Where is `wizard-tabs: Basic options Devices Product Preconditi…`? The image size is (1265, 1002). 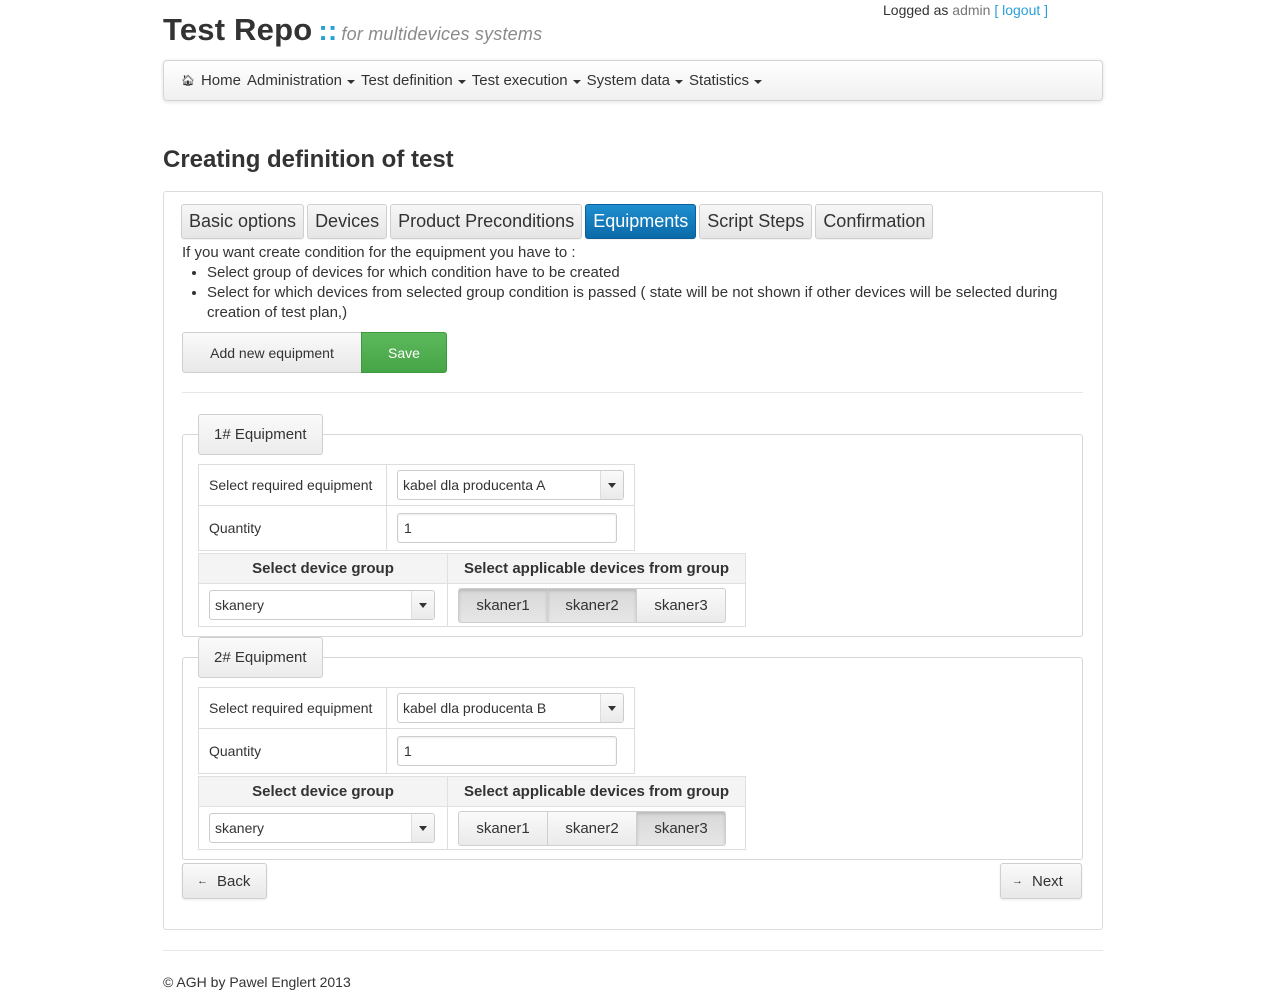
wizard-tabs: Basic options Devices Product Preconditi… is located at coordinates (558, 221).